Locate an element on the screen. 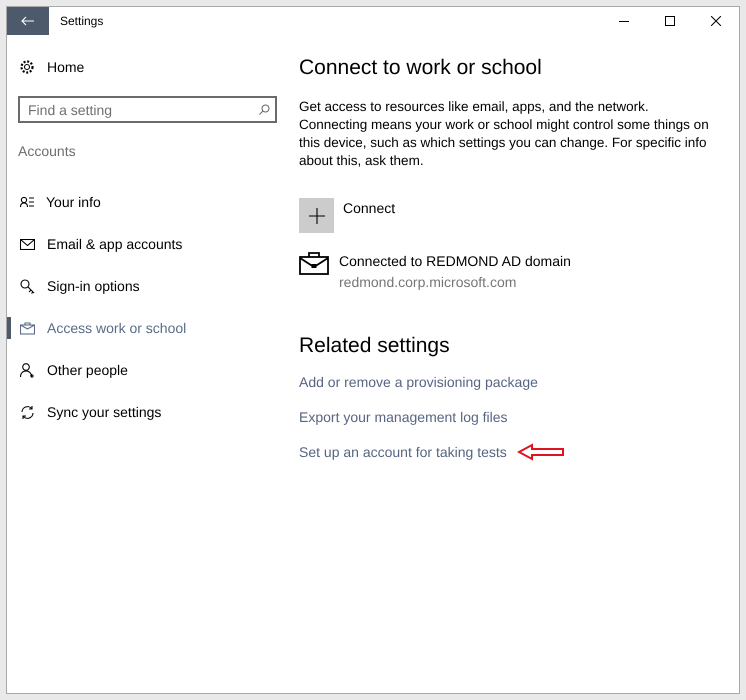  search-field: Find a setting is located at coordinates (147, 109).